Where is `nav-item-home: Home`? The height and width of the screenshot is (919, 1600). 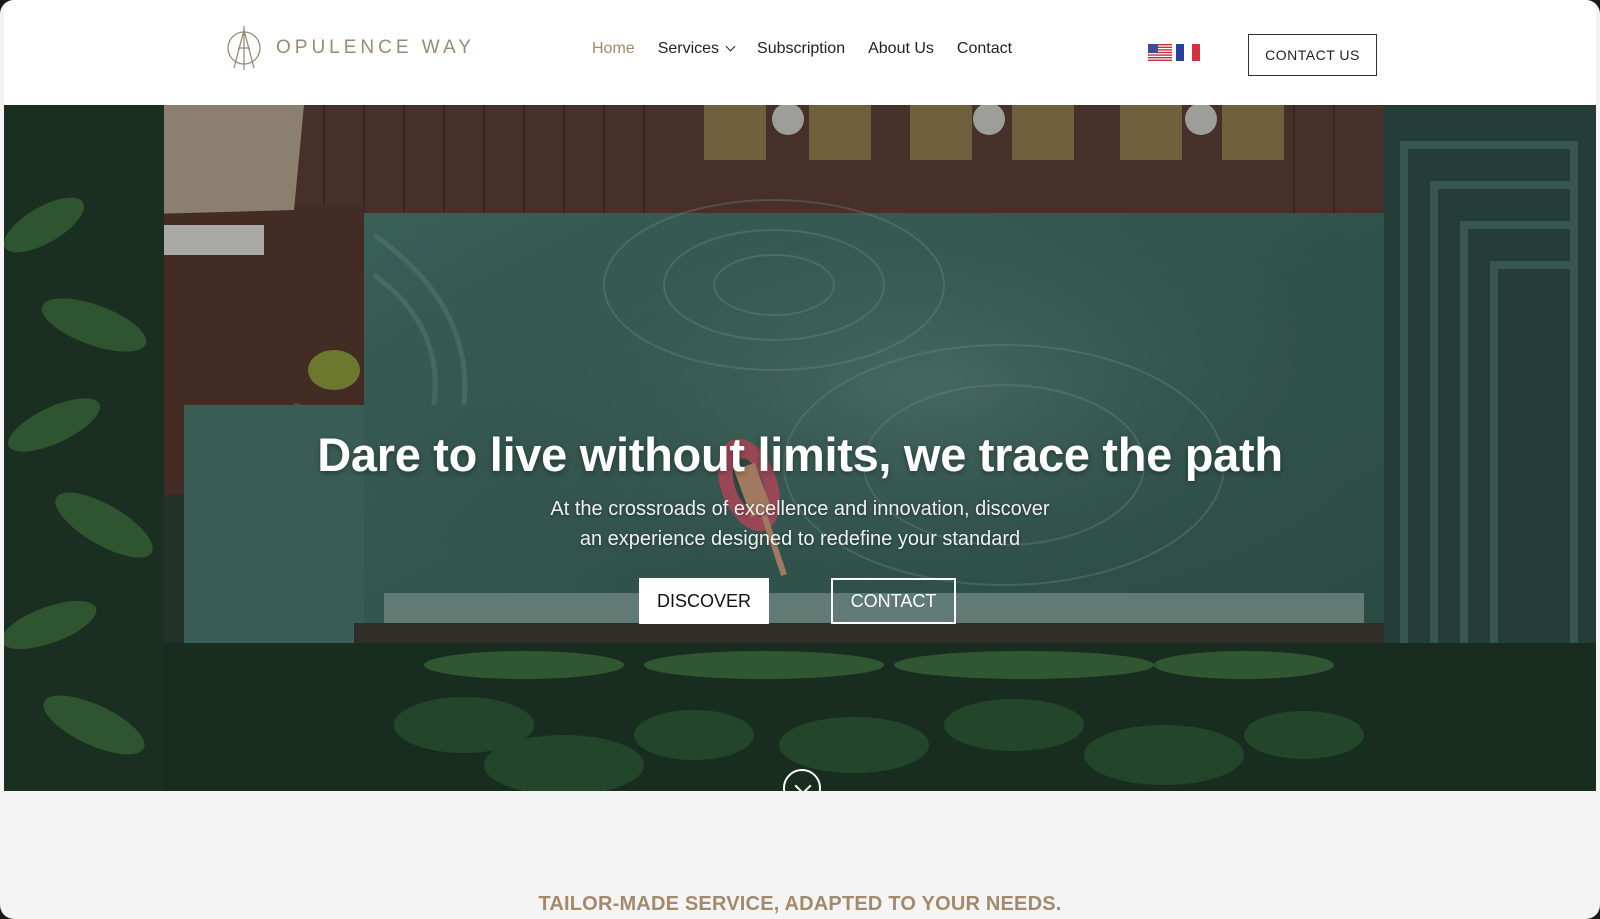 nav-item-home: Home is located at coordinates (613, 49).